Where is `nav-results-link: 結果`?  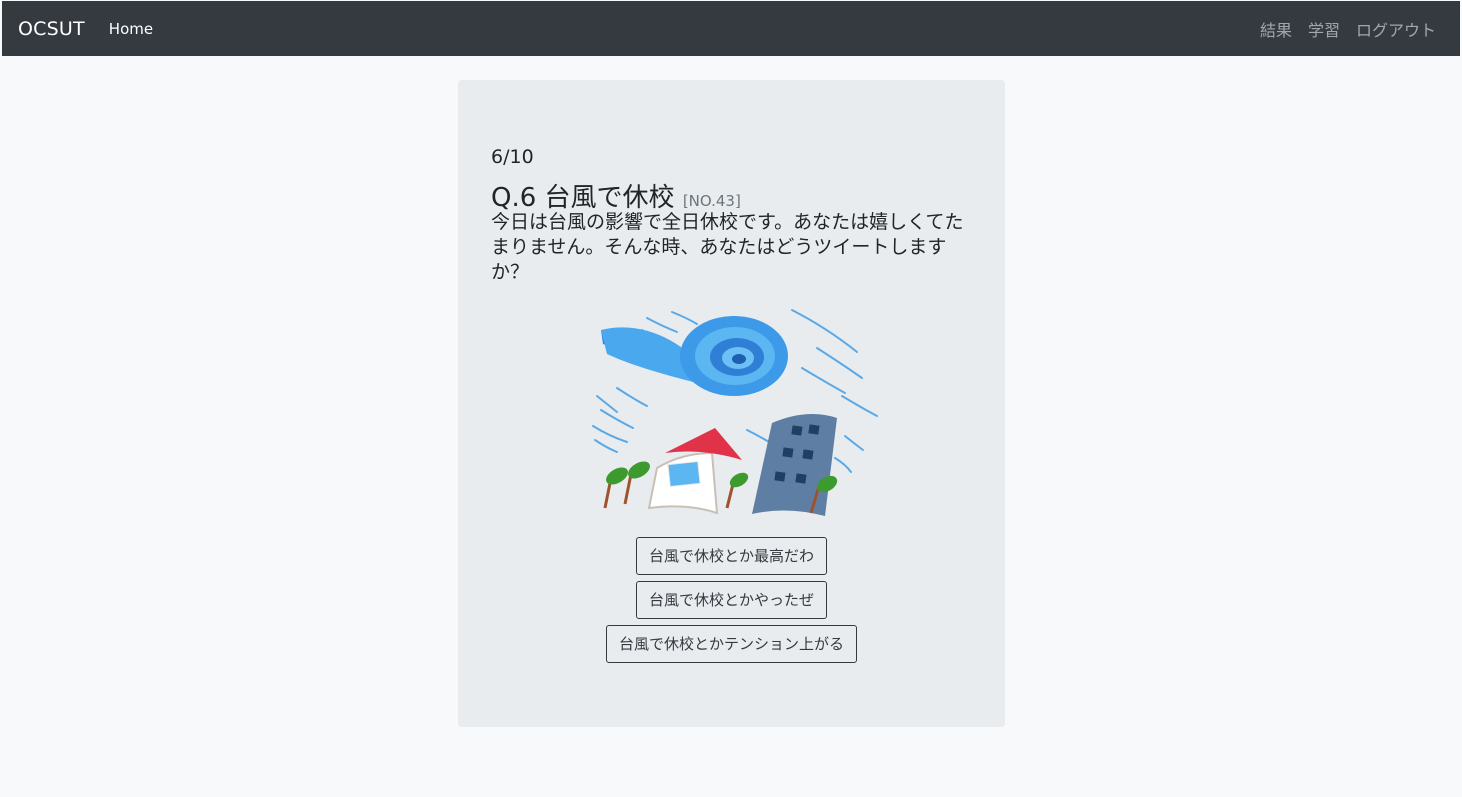 nav-results-link: 結果 is located at coordinates (1276, 29).